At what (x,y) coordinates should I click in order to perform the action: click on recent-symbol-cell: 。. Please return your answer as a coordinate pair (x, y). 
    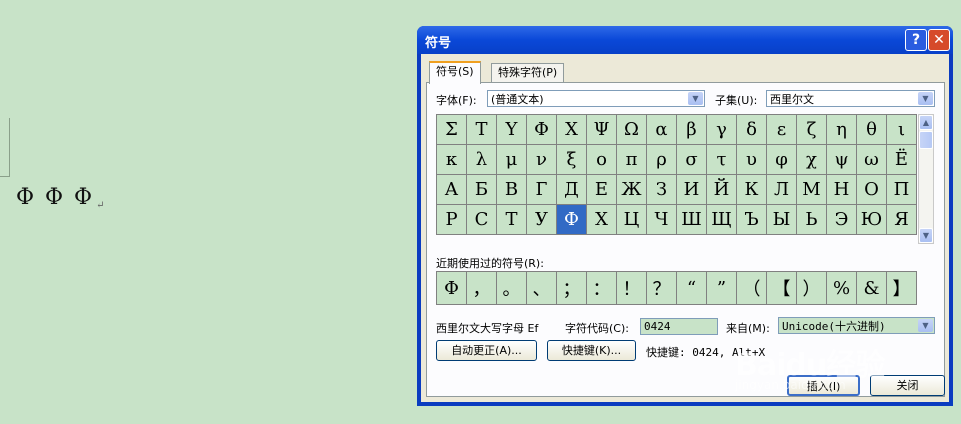
    Looking at the image, I should click on (512, 288).